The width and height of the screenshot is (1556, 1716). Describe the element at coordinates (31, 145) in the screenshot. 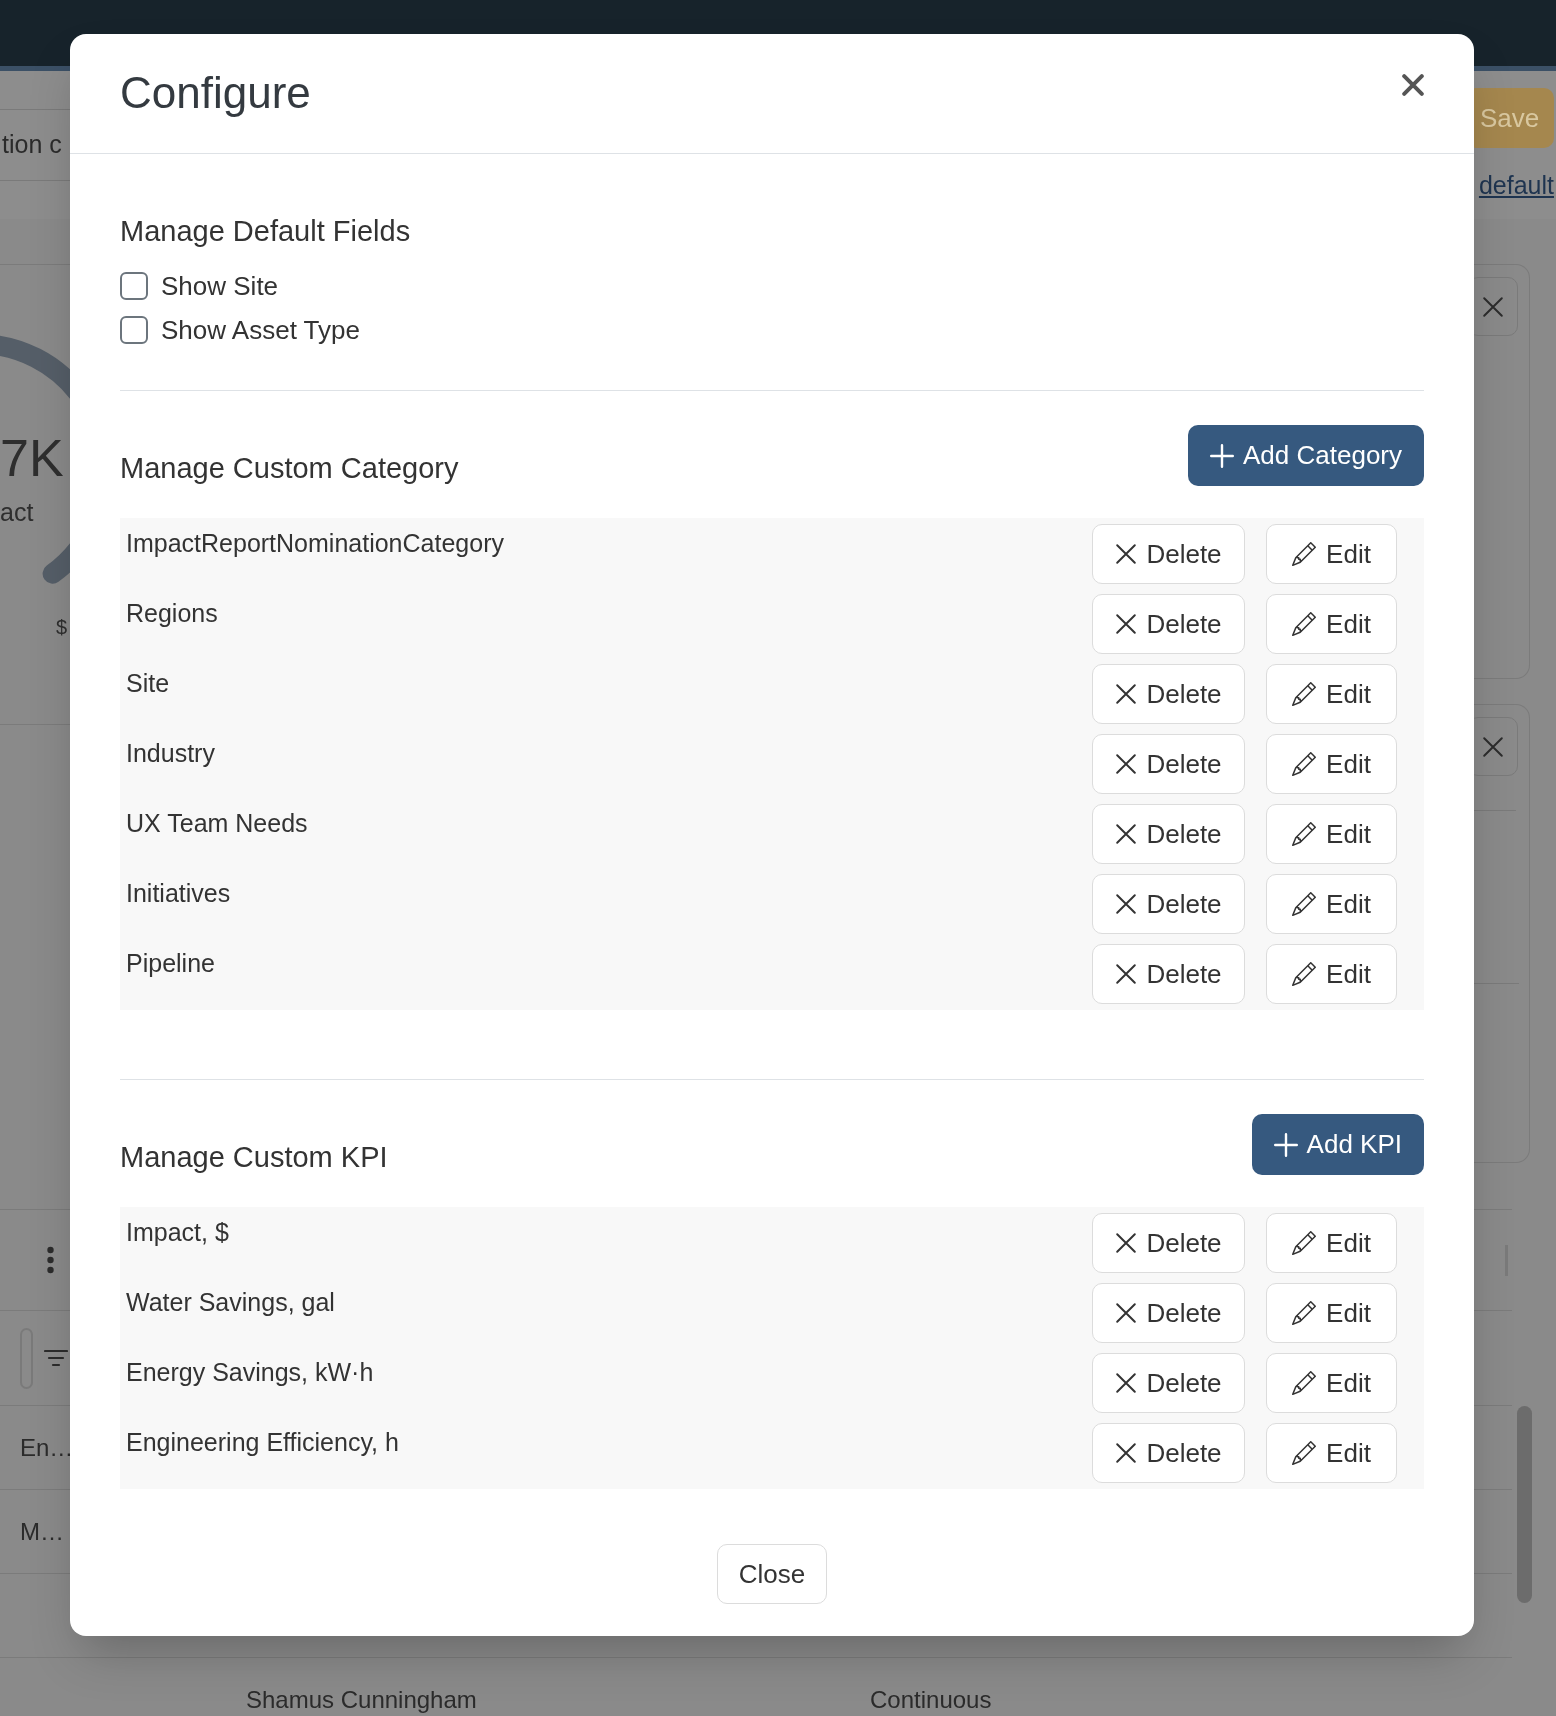

I see `tab-label: tion c` at that location.